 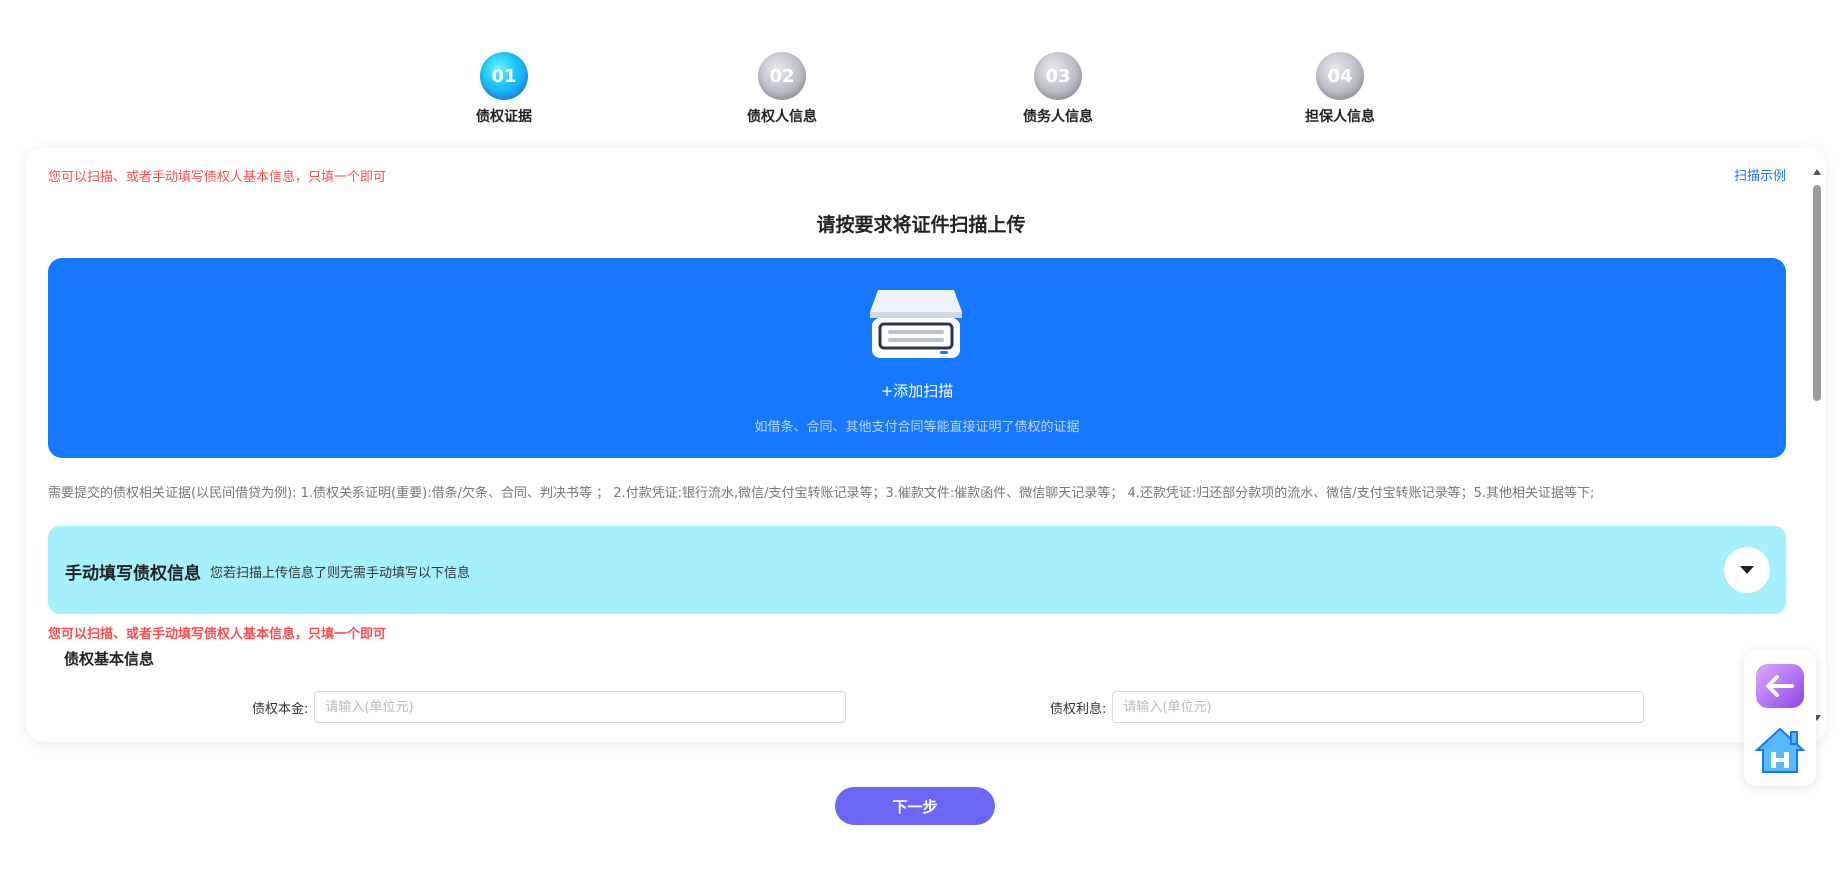 I want to click on principal-field-row: 债权本金:, so click(x=549, y=707).